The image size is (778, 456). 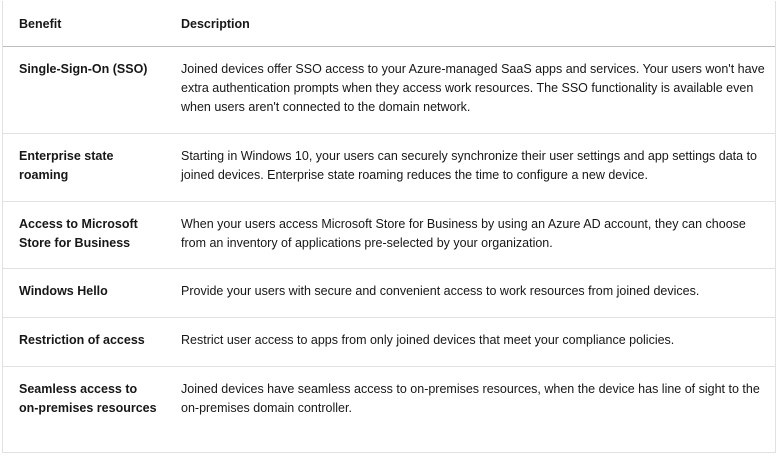 What do you see at coordinates (66, 165) in the screenshot?
I see `benefit-cell: Enterprise state roaming` at bounding box center [66, 165].